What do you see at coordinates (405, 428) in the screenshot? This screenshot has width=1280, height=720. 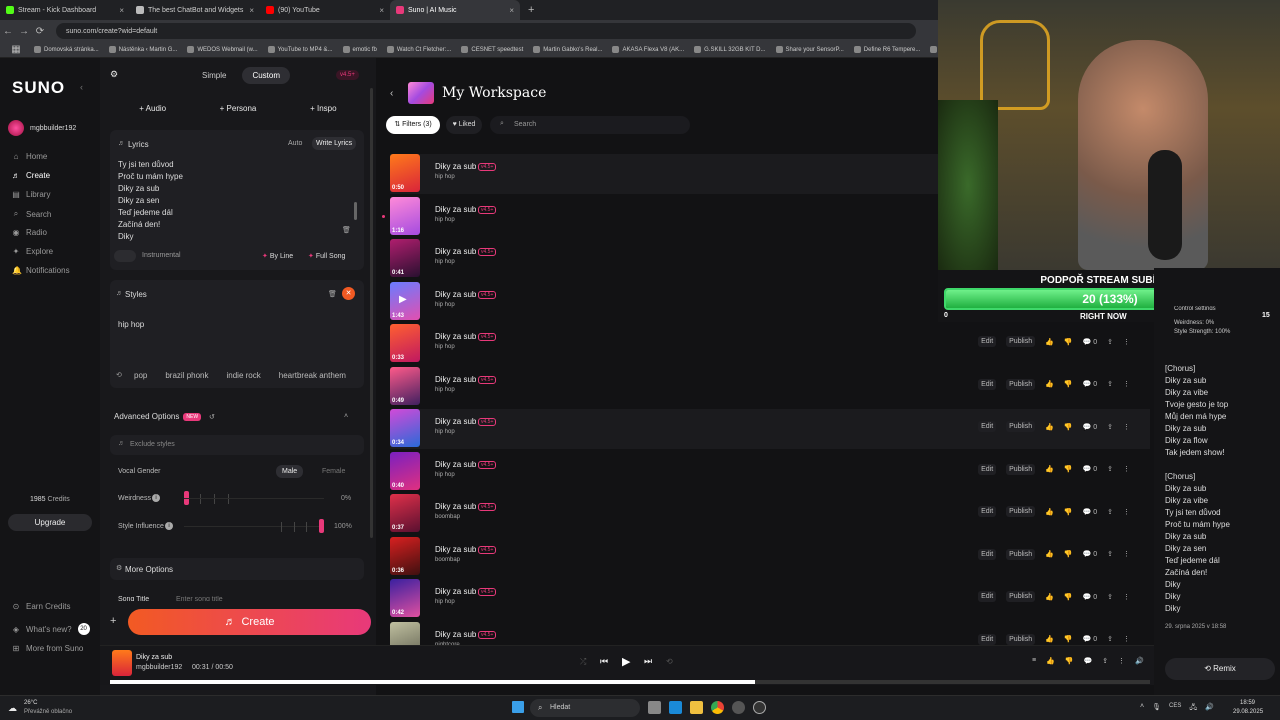 I see `song-cover: 0:34` at bounding box center [405, 428].